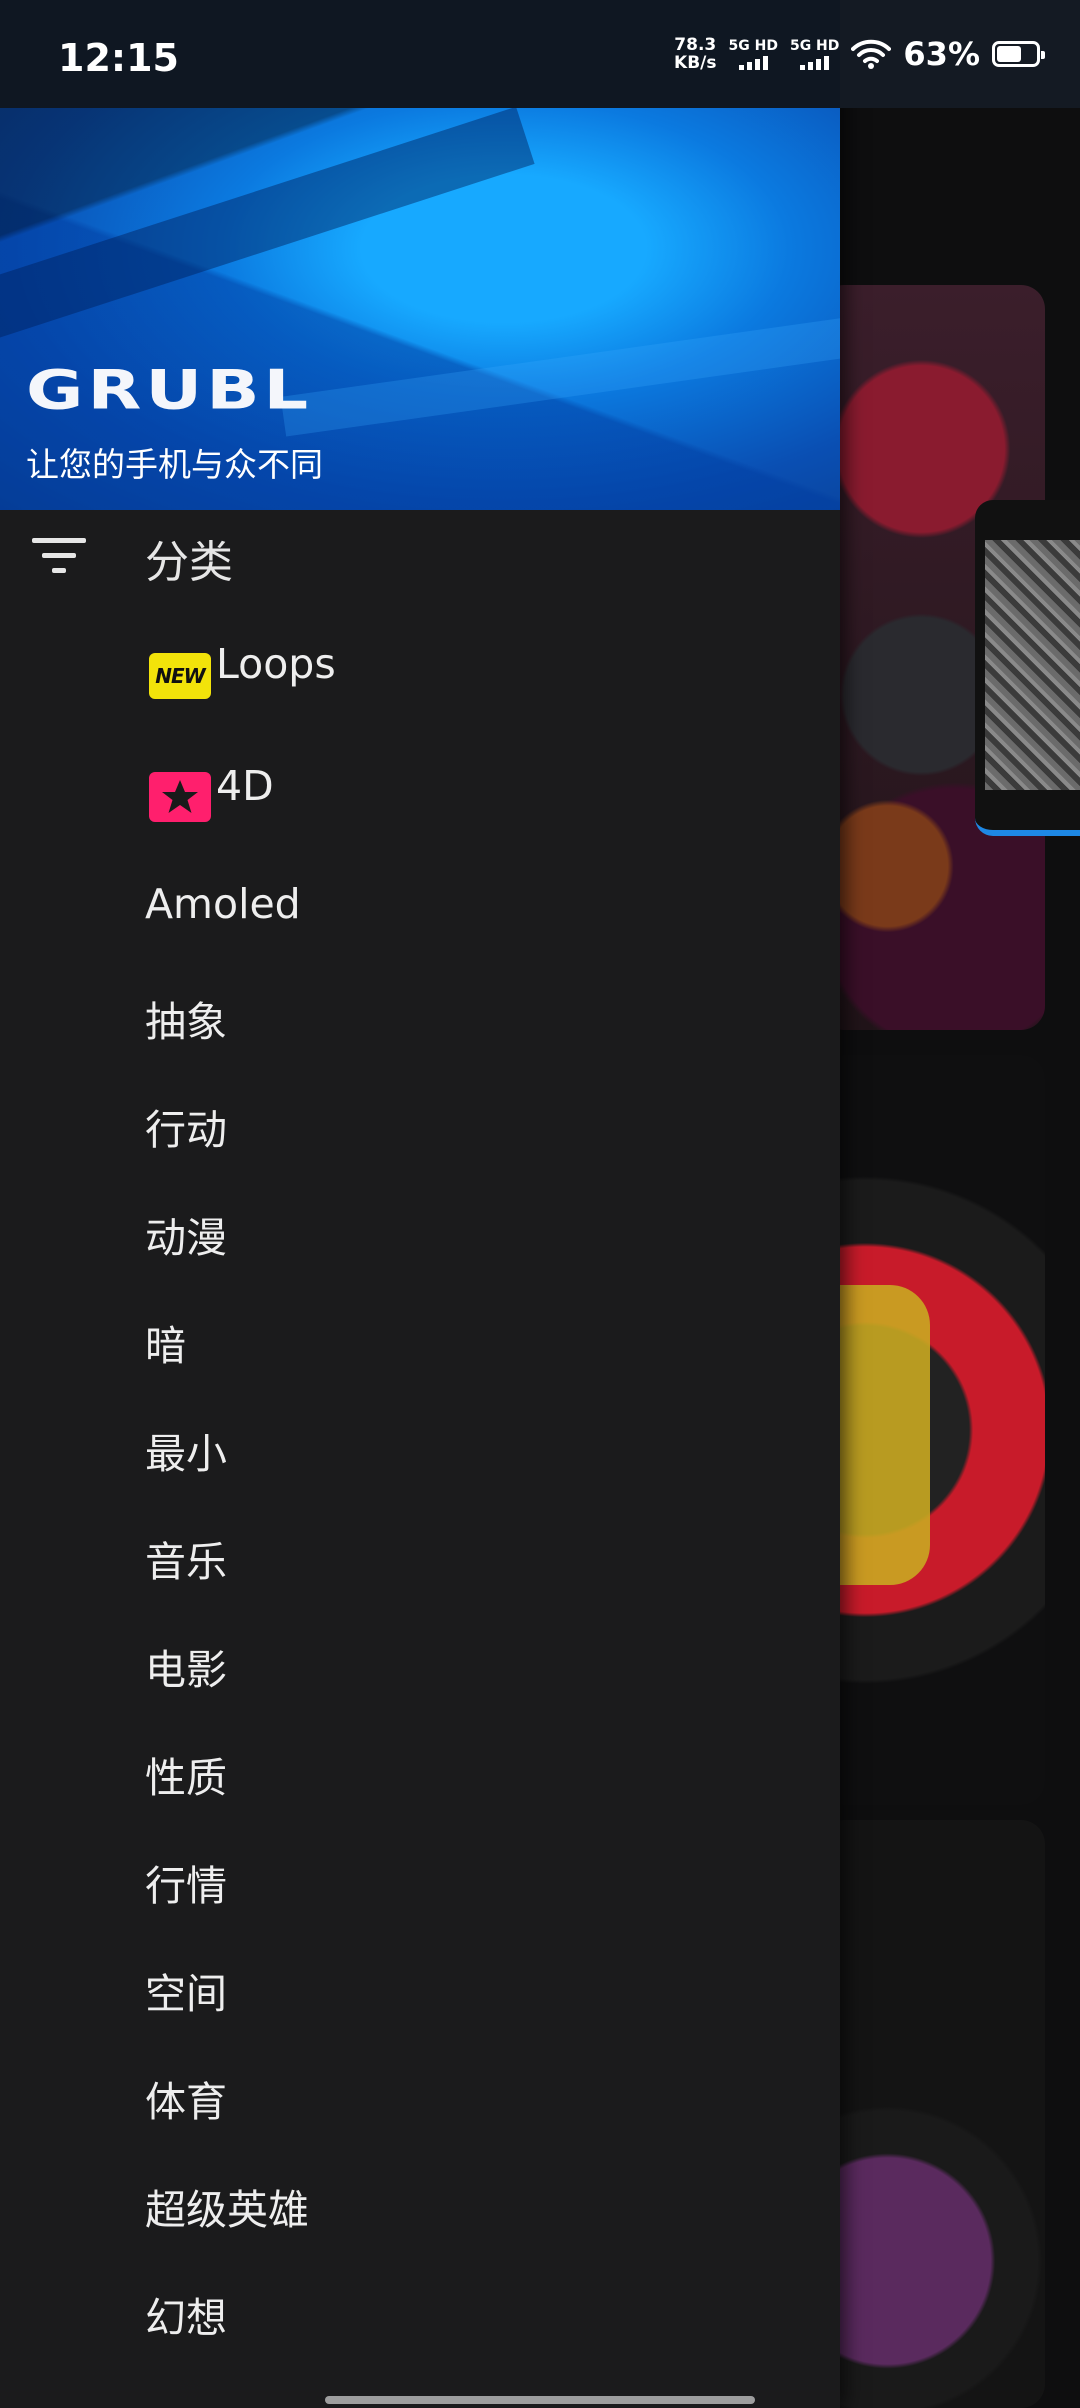 The image size is (1080, 2408). Describe the element at coordinates (420, 1121) in the screenshot. I see `category-item-action: 行动` at that location.